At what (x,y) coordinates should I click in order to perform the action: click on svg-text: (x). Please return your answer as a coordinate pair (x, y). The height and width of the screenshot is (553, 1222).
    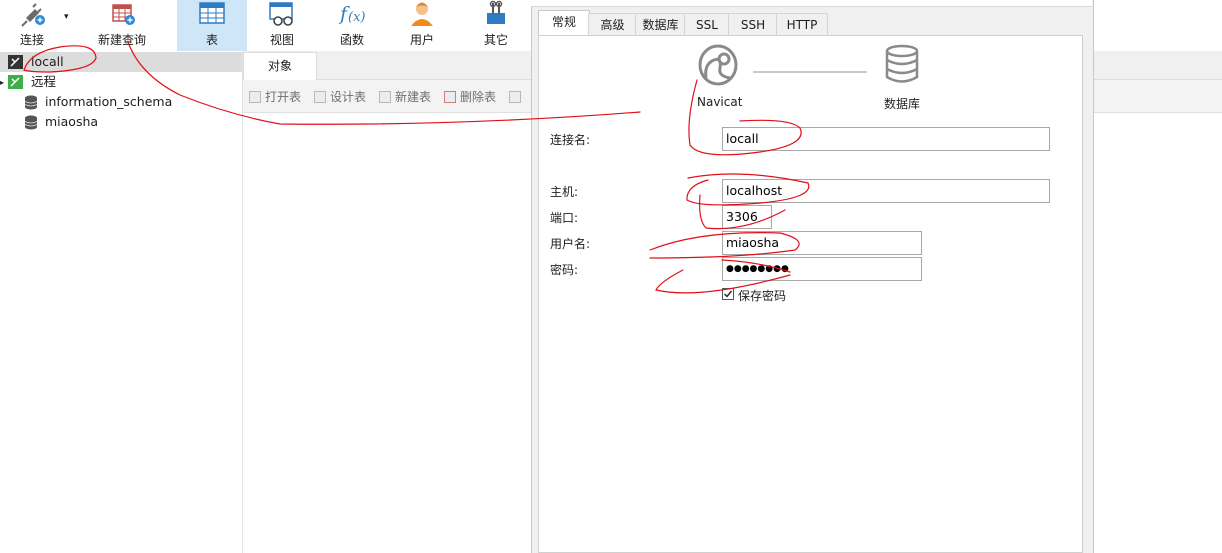
    Looking at the image, I should click on (356, 17).